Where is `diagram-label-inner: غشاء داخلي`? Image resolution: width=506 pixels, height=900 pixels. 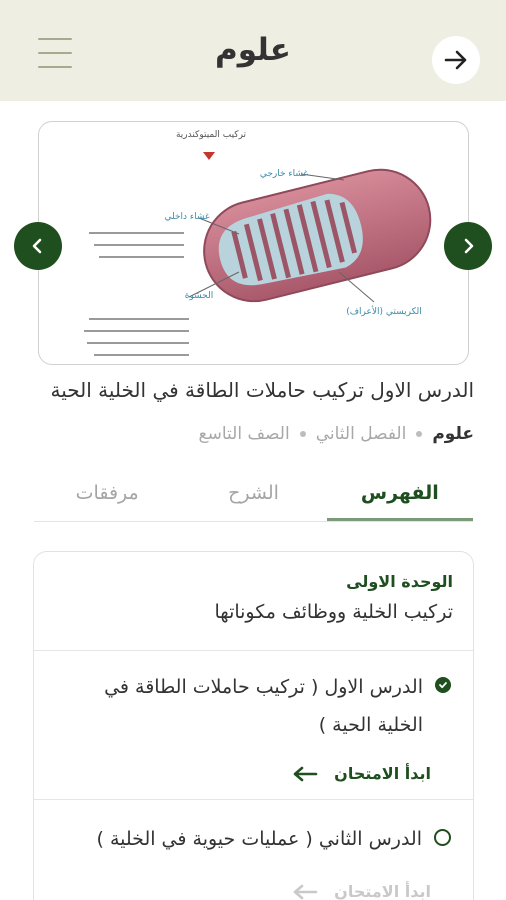
diagram-label-inner: غشاء داخلي is located at coordinates (186, 217).